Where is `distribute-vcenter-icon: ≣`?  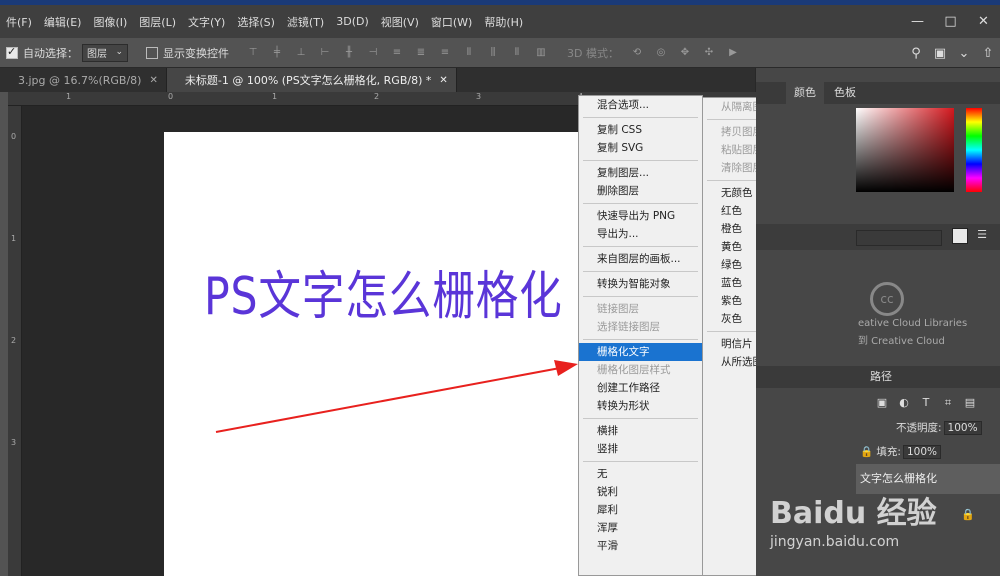
distribute-vcenter-icon: ≣ is located at coordinates (421, 53).